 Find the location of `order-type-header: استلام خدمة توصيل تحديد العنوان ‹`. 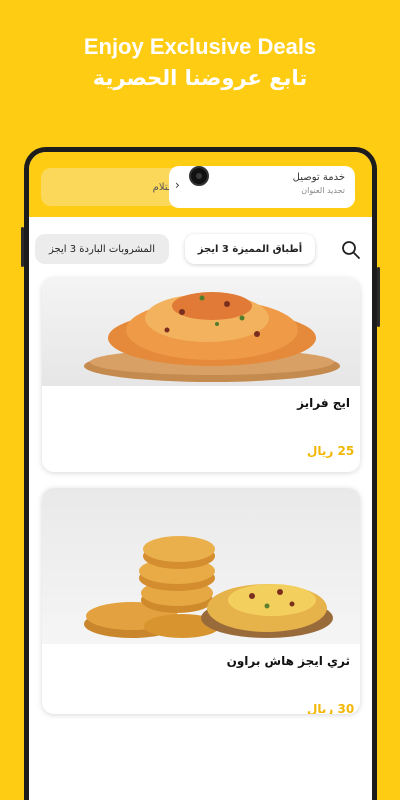

order-type-header: استلام خدمة توصيل تحديد العنوان ‹ is located at coordinates (200, 184).